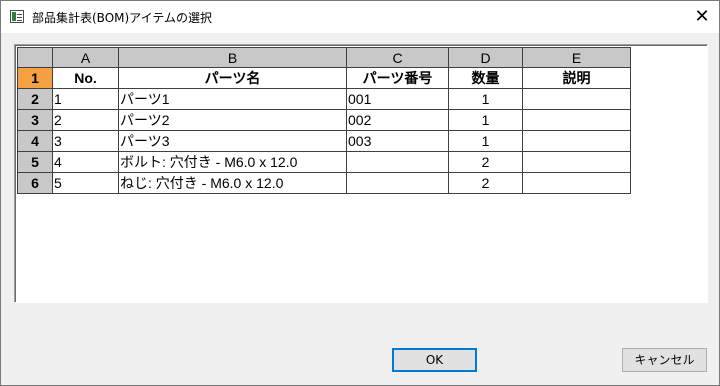 The image size is (720, 386). I want to click on column-header-c: C, so click(397, 57).